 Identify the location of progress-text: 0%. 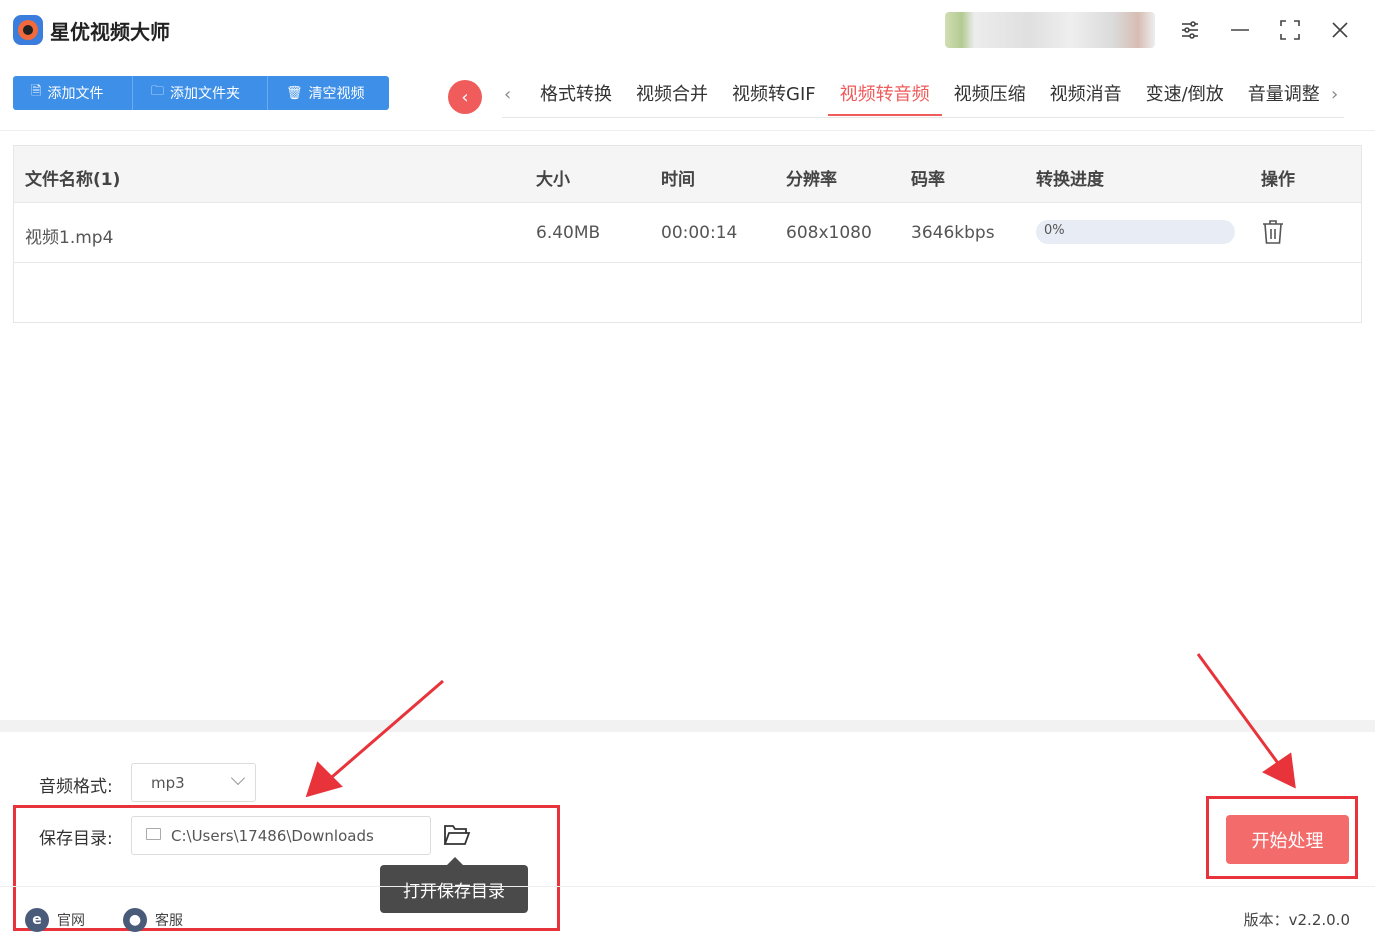
(1054, 230).